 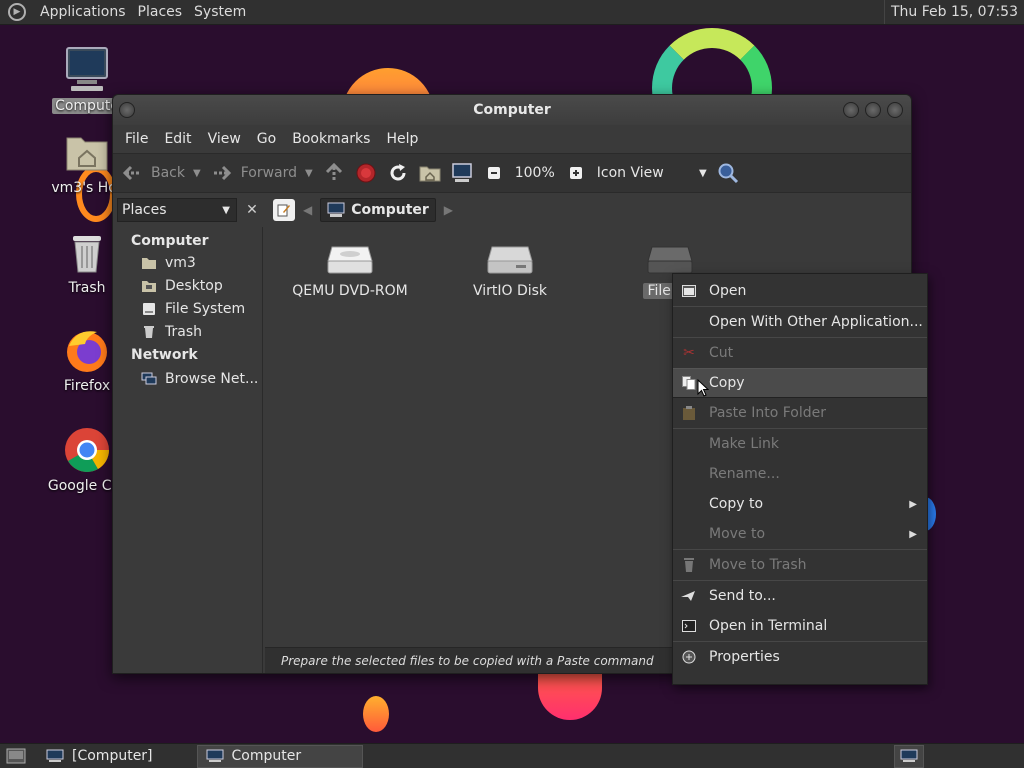 I want to click on back-arrow-icon, so click(x=132, y=173).